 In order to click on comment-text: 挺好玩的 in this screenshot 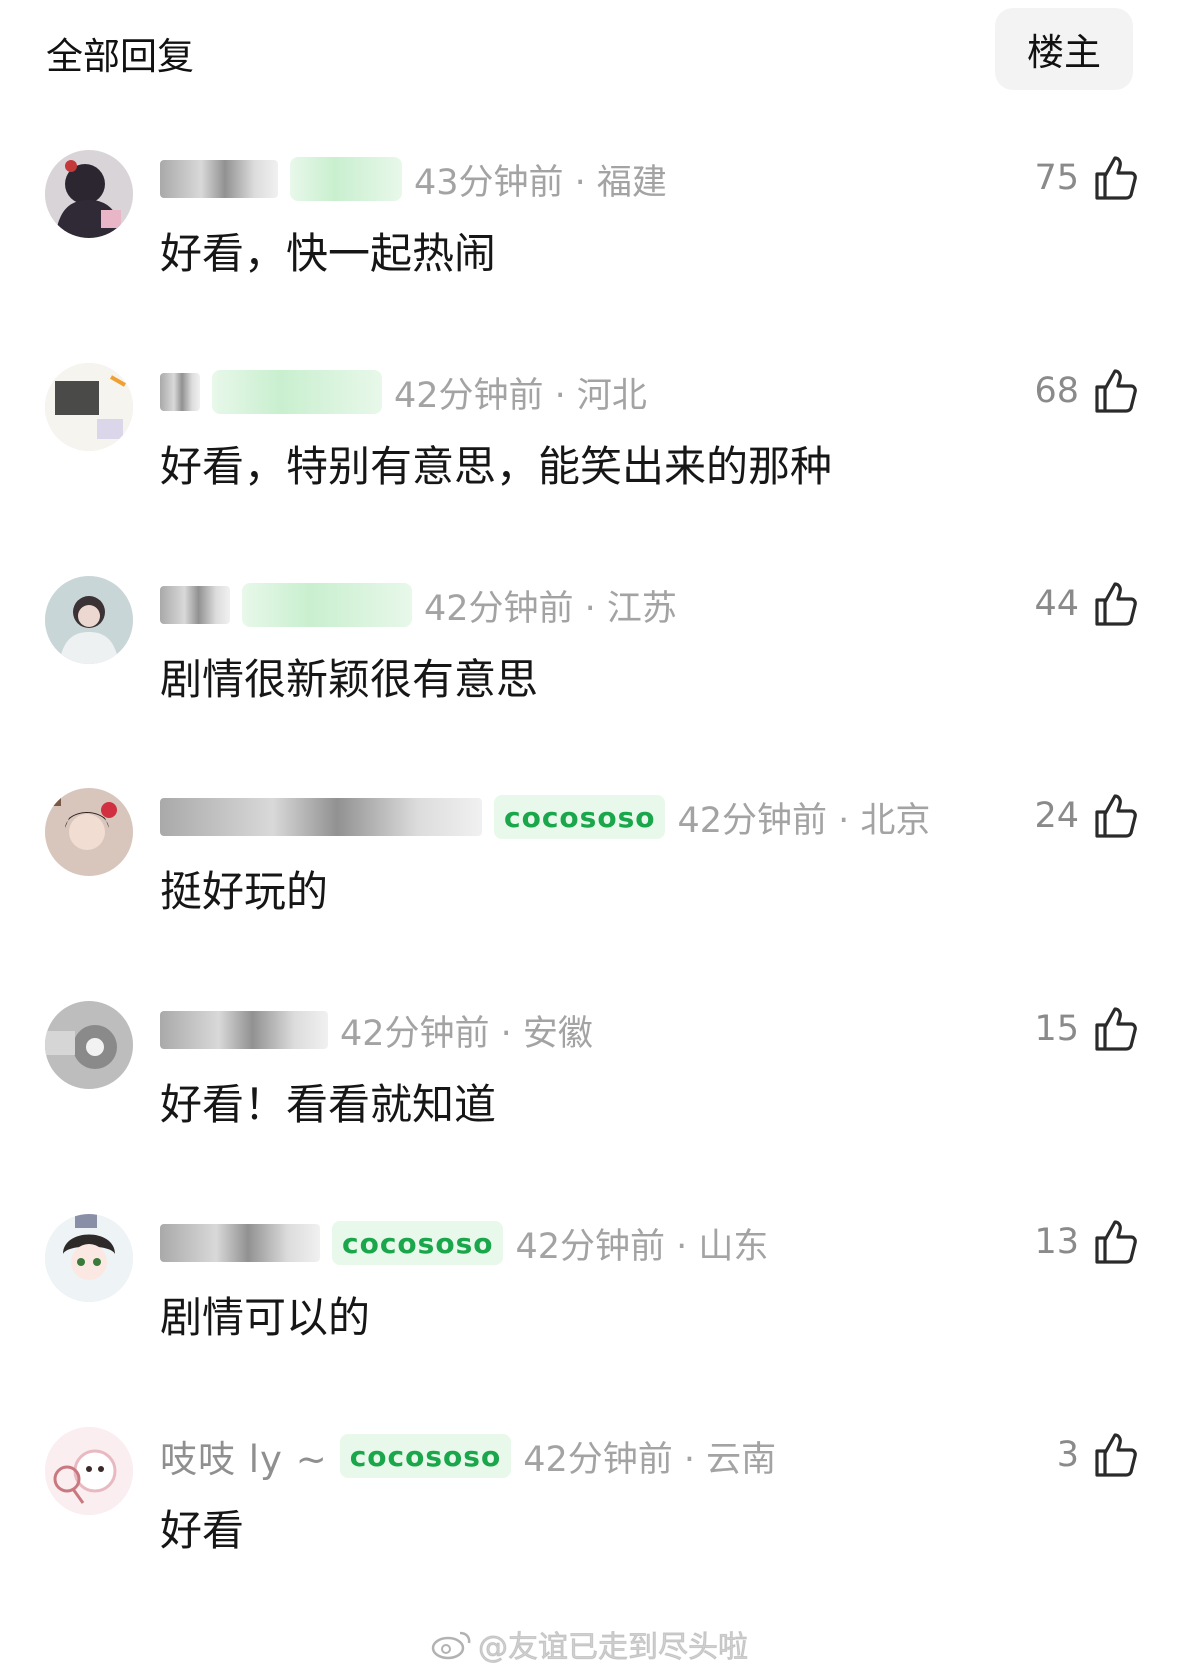, I will do `click(244, 891)`.